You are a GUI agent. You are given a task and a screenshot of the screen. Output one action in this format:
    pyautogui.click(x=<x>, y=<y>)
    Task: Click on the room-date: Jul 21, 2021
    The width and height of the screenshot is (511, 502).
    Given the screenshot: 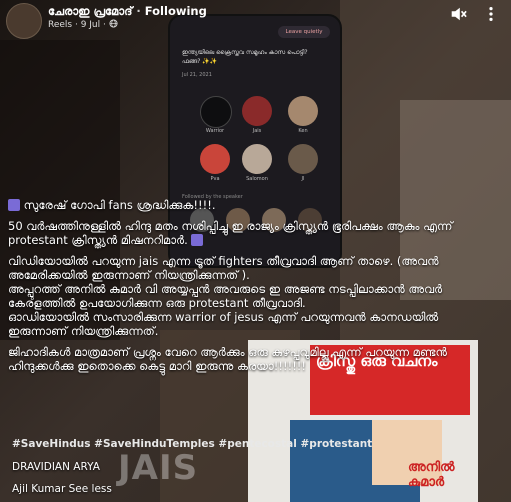 What is the action you would take?
    pyautogui.click(x=197, y=75)
    